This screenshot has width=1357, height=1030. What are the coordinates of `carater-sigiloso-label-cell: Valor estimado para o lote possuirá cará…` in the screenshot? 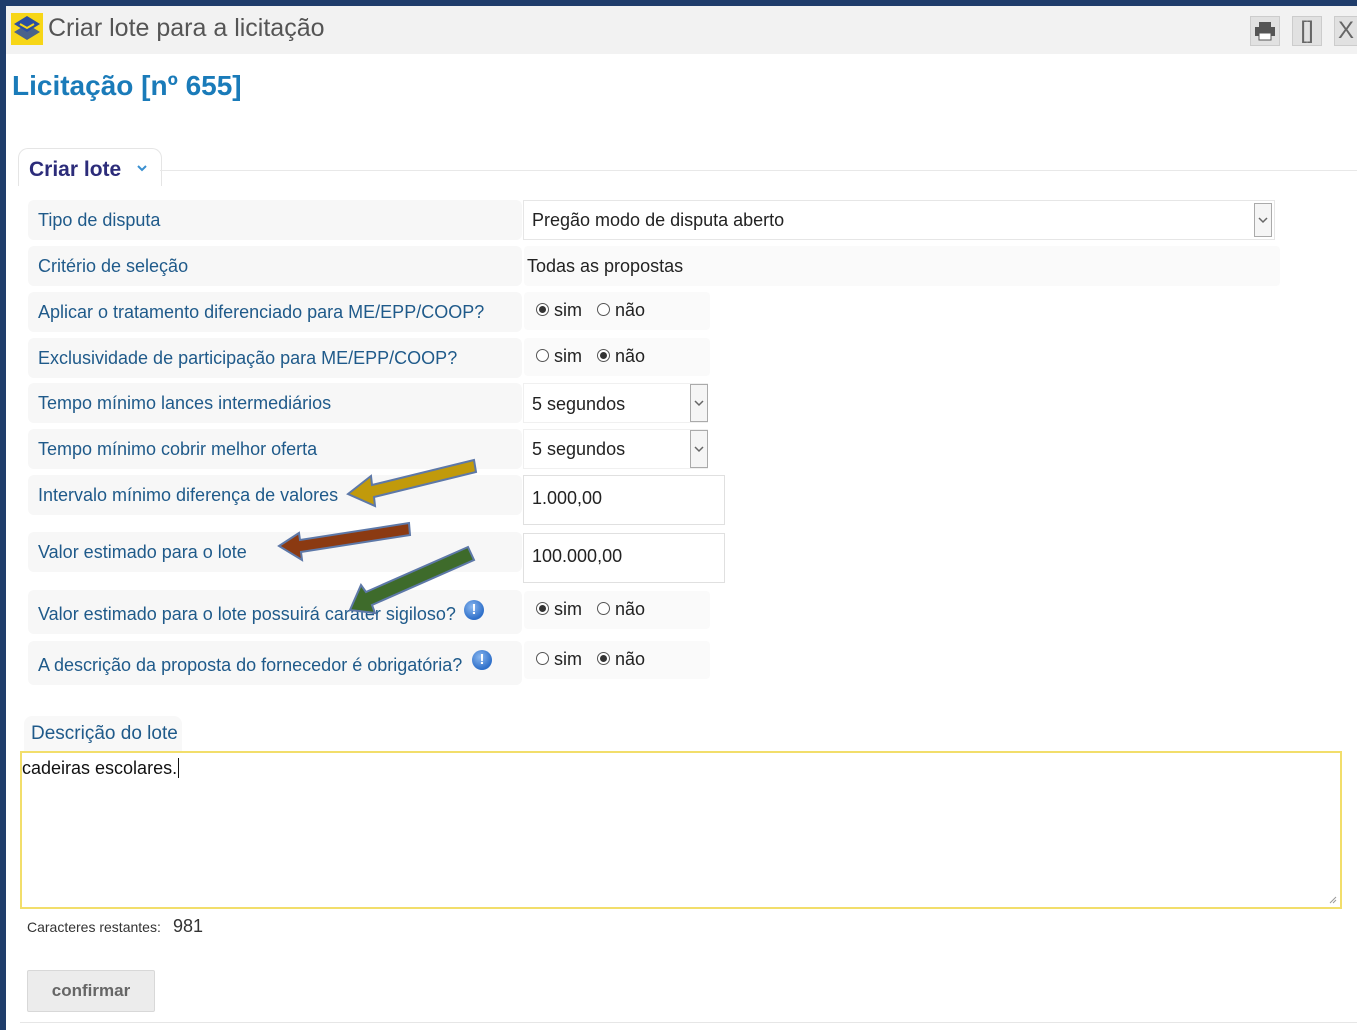 It's located at (275, 612).